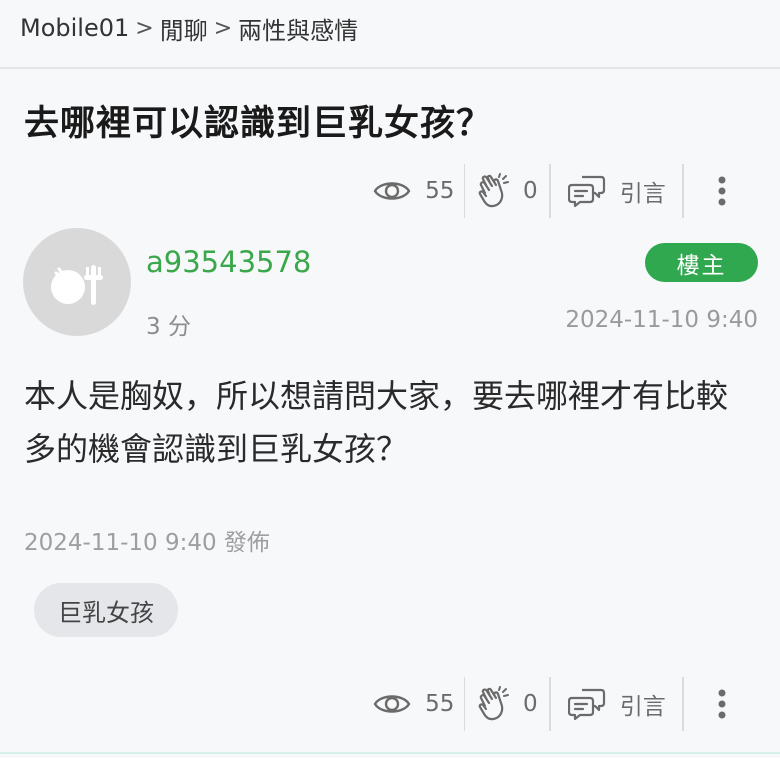 The image size is (780, 758). I want to click on posted-at: 2024-11-10 9:40 發佈, so click(147, 543).